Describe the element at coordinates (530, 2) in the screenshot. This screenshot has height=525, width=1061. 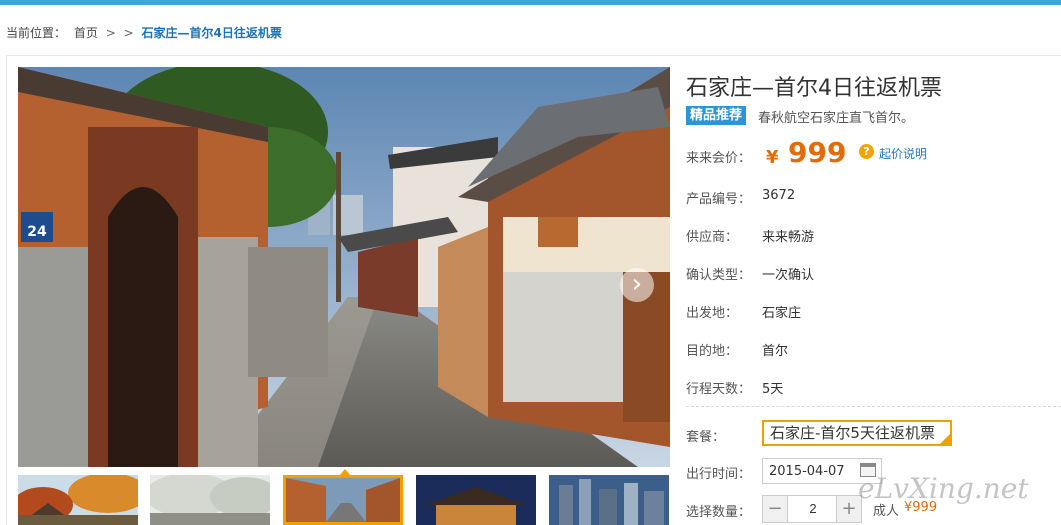
I see `top-accent-bar` at that location.